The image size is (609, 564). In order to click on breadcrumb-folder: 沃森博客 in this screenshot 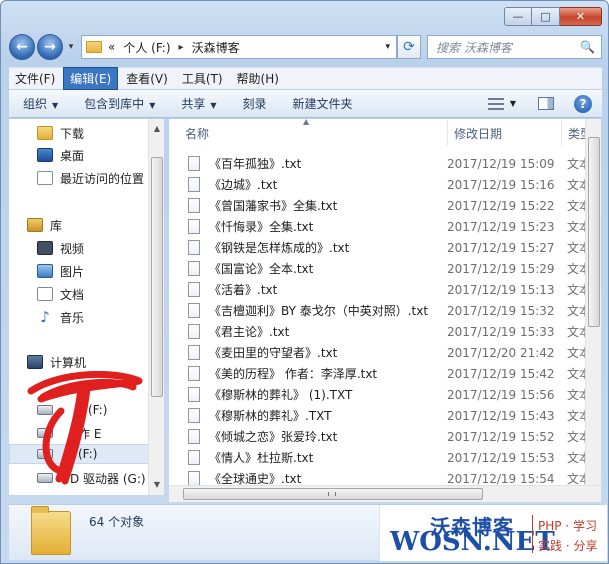, I will do `click(216, 47)`.